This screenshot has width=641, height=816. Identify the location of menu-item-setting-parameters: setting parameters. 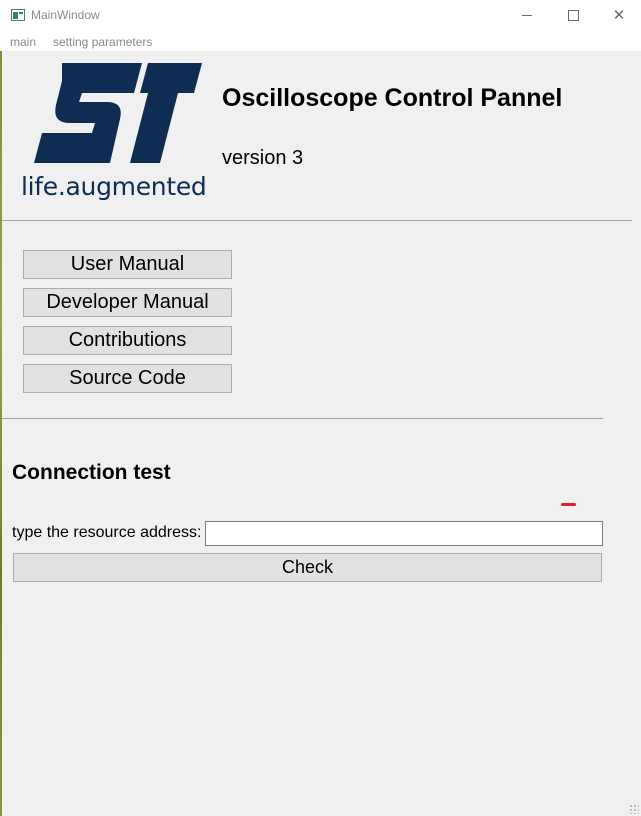
(102, 42).